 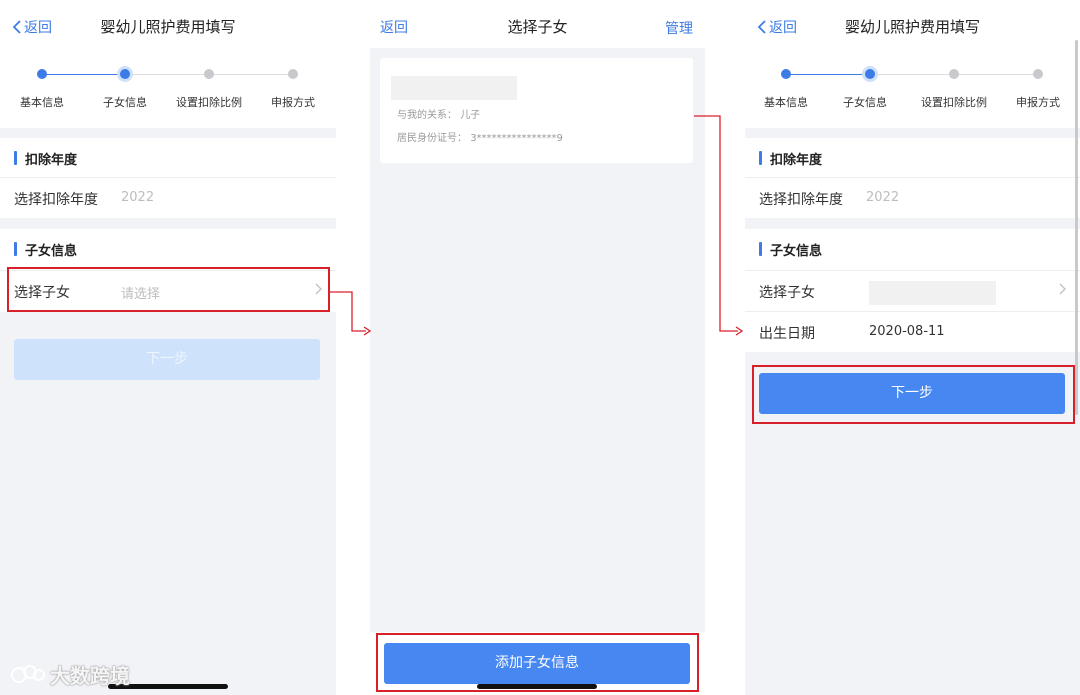 I want to click on id-row: 居民身份证号： 3****************9, so click(x=480, y=138).